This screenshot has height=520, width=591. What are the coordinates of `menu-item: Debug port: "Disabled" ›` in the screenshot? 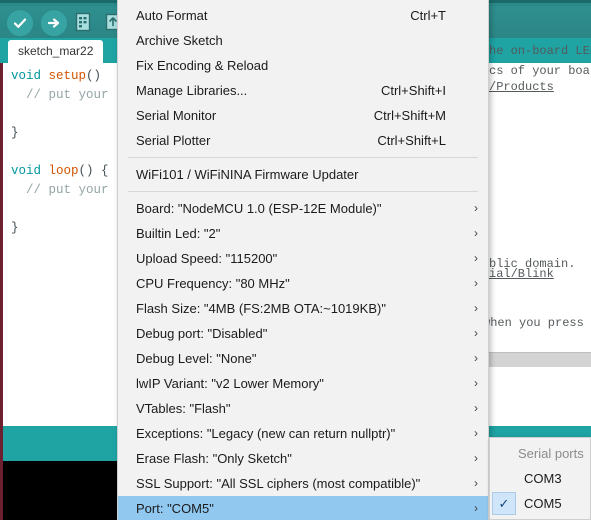 It's located at (303, 333).